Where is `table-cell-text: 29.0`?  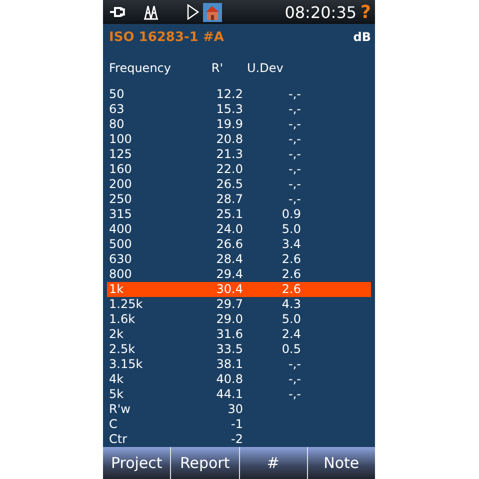 table-cell-text: 29.0 is located at coordinates (229, 319).